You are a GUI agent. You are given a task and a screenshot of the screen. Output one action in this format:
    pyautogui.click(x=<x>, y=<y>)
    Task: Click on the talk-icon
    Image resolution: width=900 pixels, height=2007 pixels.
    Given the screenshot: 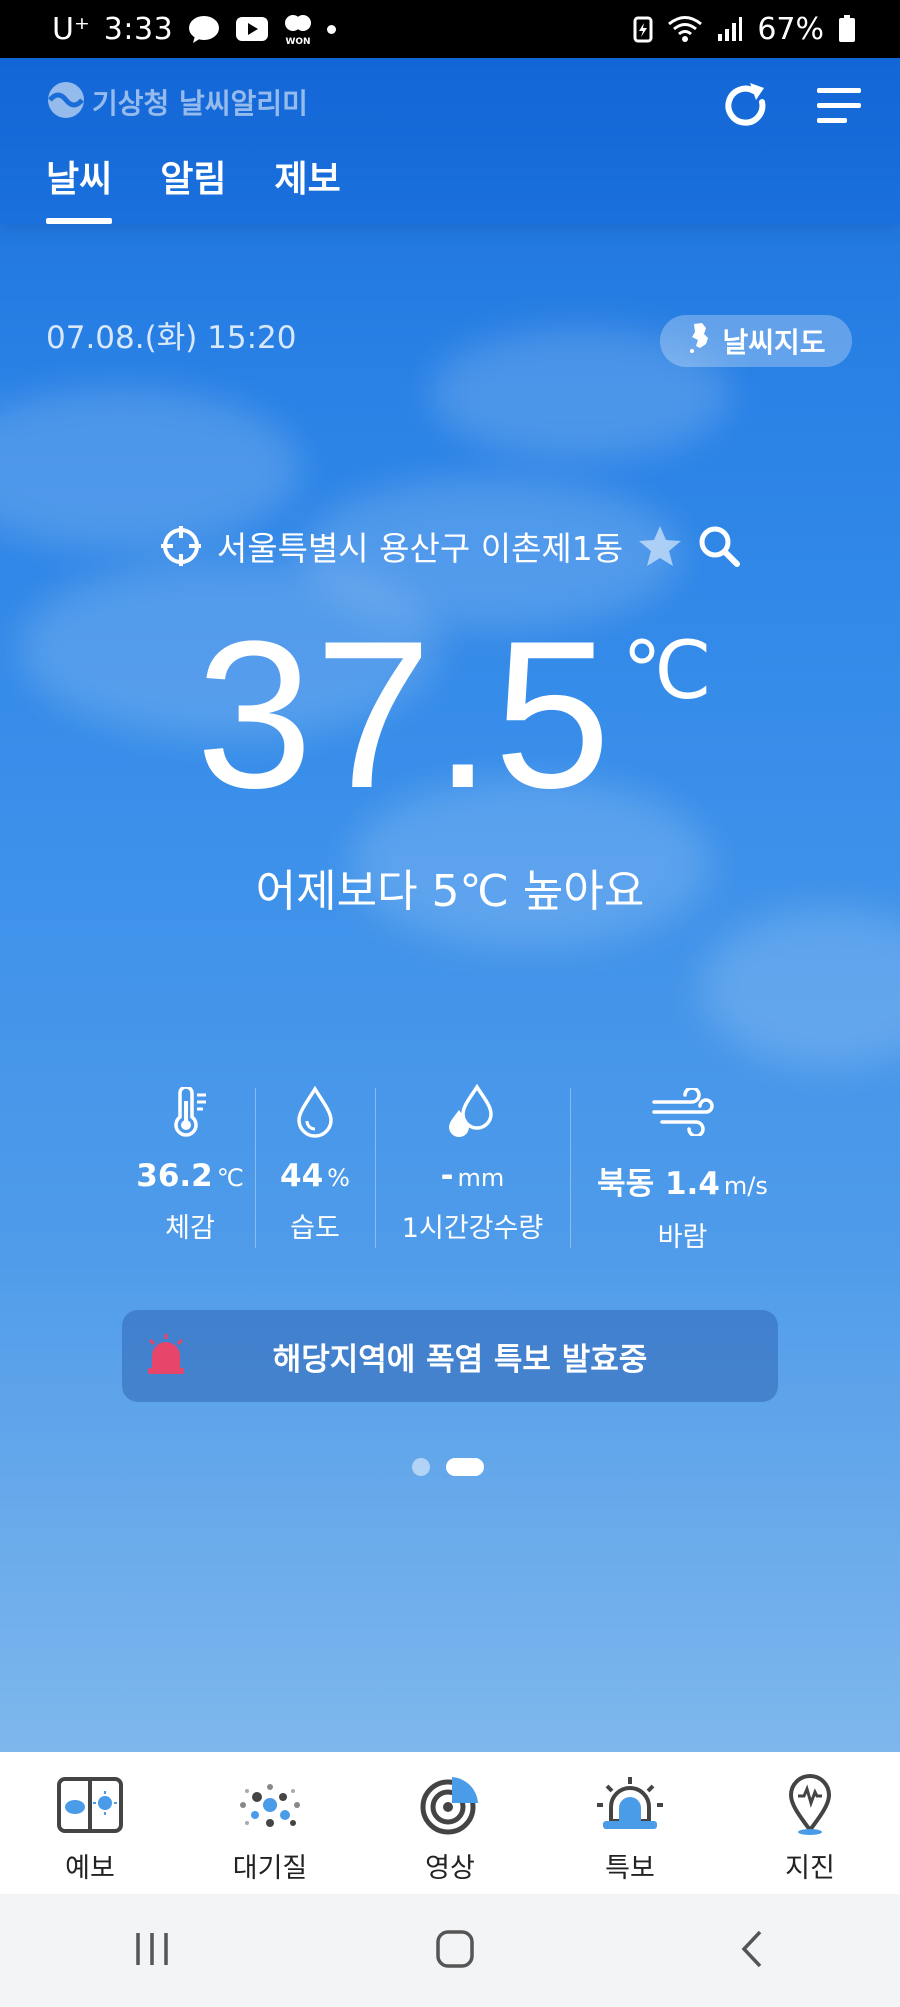 What is the action you would take?
    pyautogui.click(x=204, y=29)
    